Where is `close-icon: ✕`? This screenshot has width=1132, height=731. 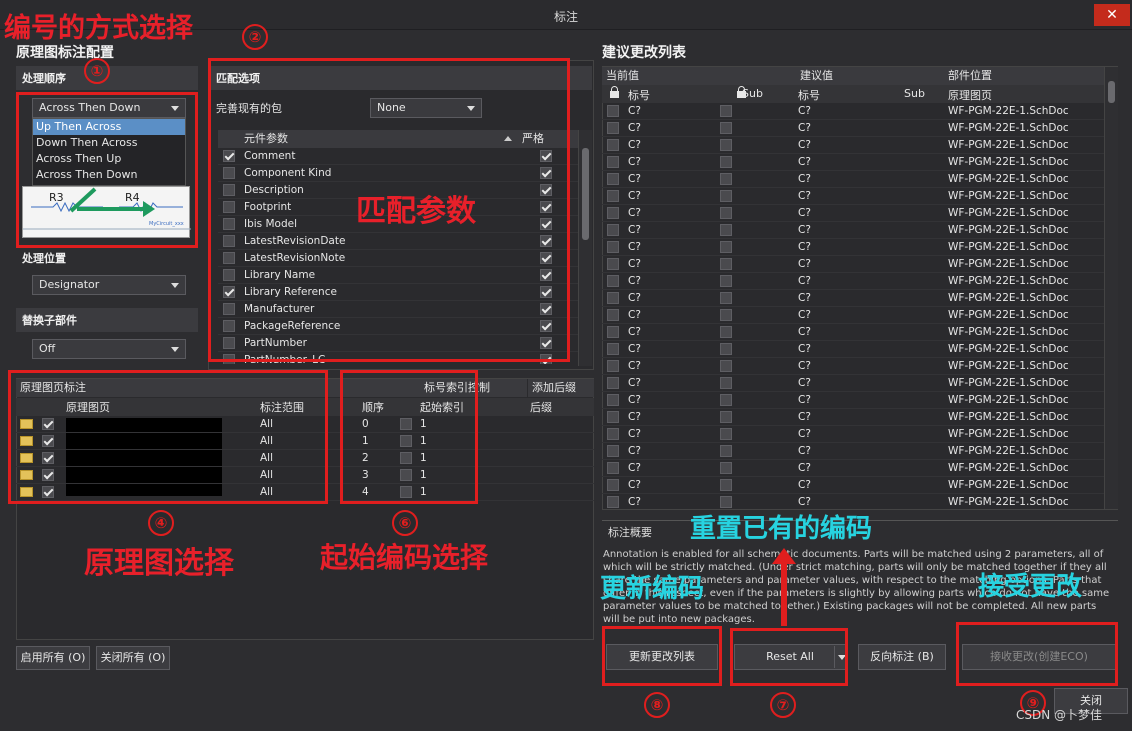
close-icon: ✕ is located at coordinates (1112, 15).